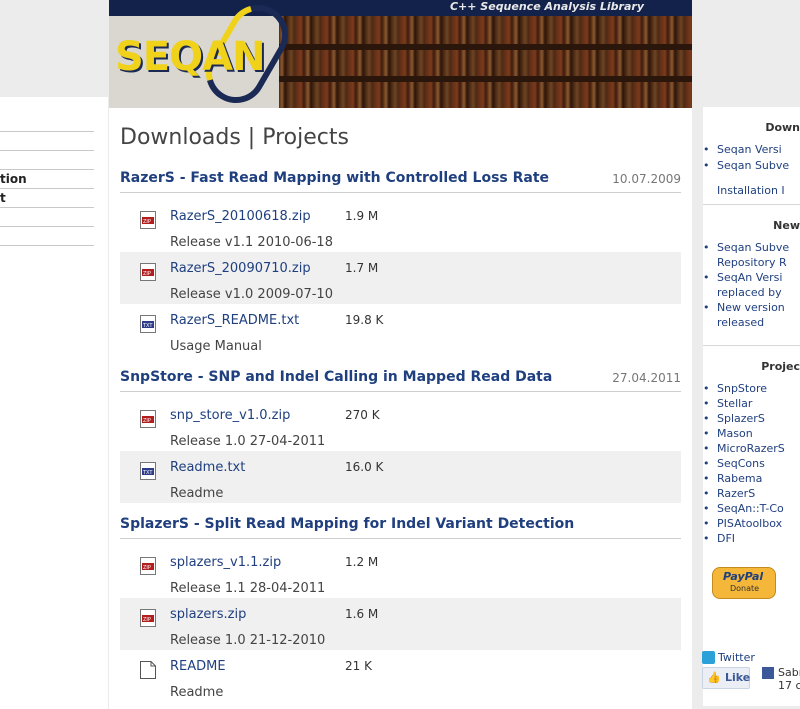 This screenshot has height=709, width=800. What do you see at coordinates (708, 657) in the screenshot?
I see `twitter-icon` at bounding box center [708, 657].